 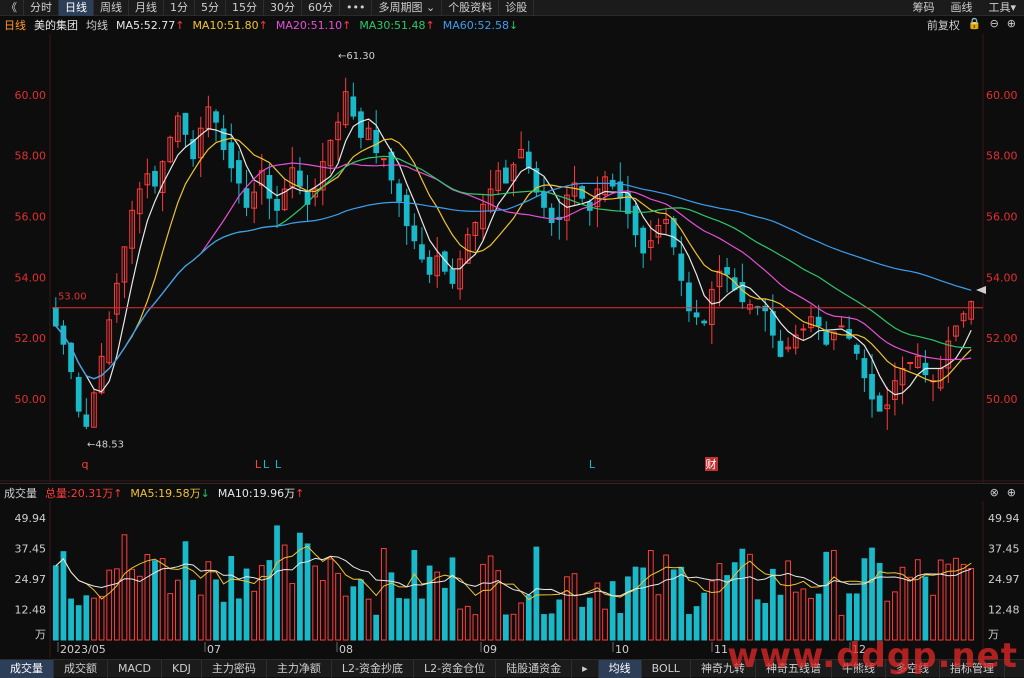 I want to click on indicator-tab-6: L2-资金抄底, so click(x=373, y=668).